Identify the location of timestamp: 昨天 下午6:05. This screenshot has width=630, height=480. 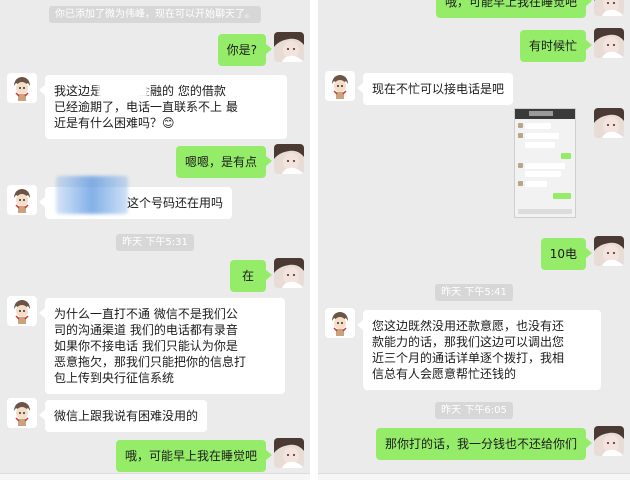
(474, 410).